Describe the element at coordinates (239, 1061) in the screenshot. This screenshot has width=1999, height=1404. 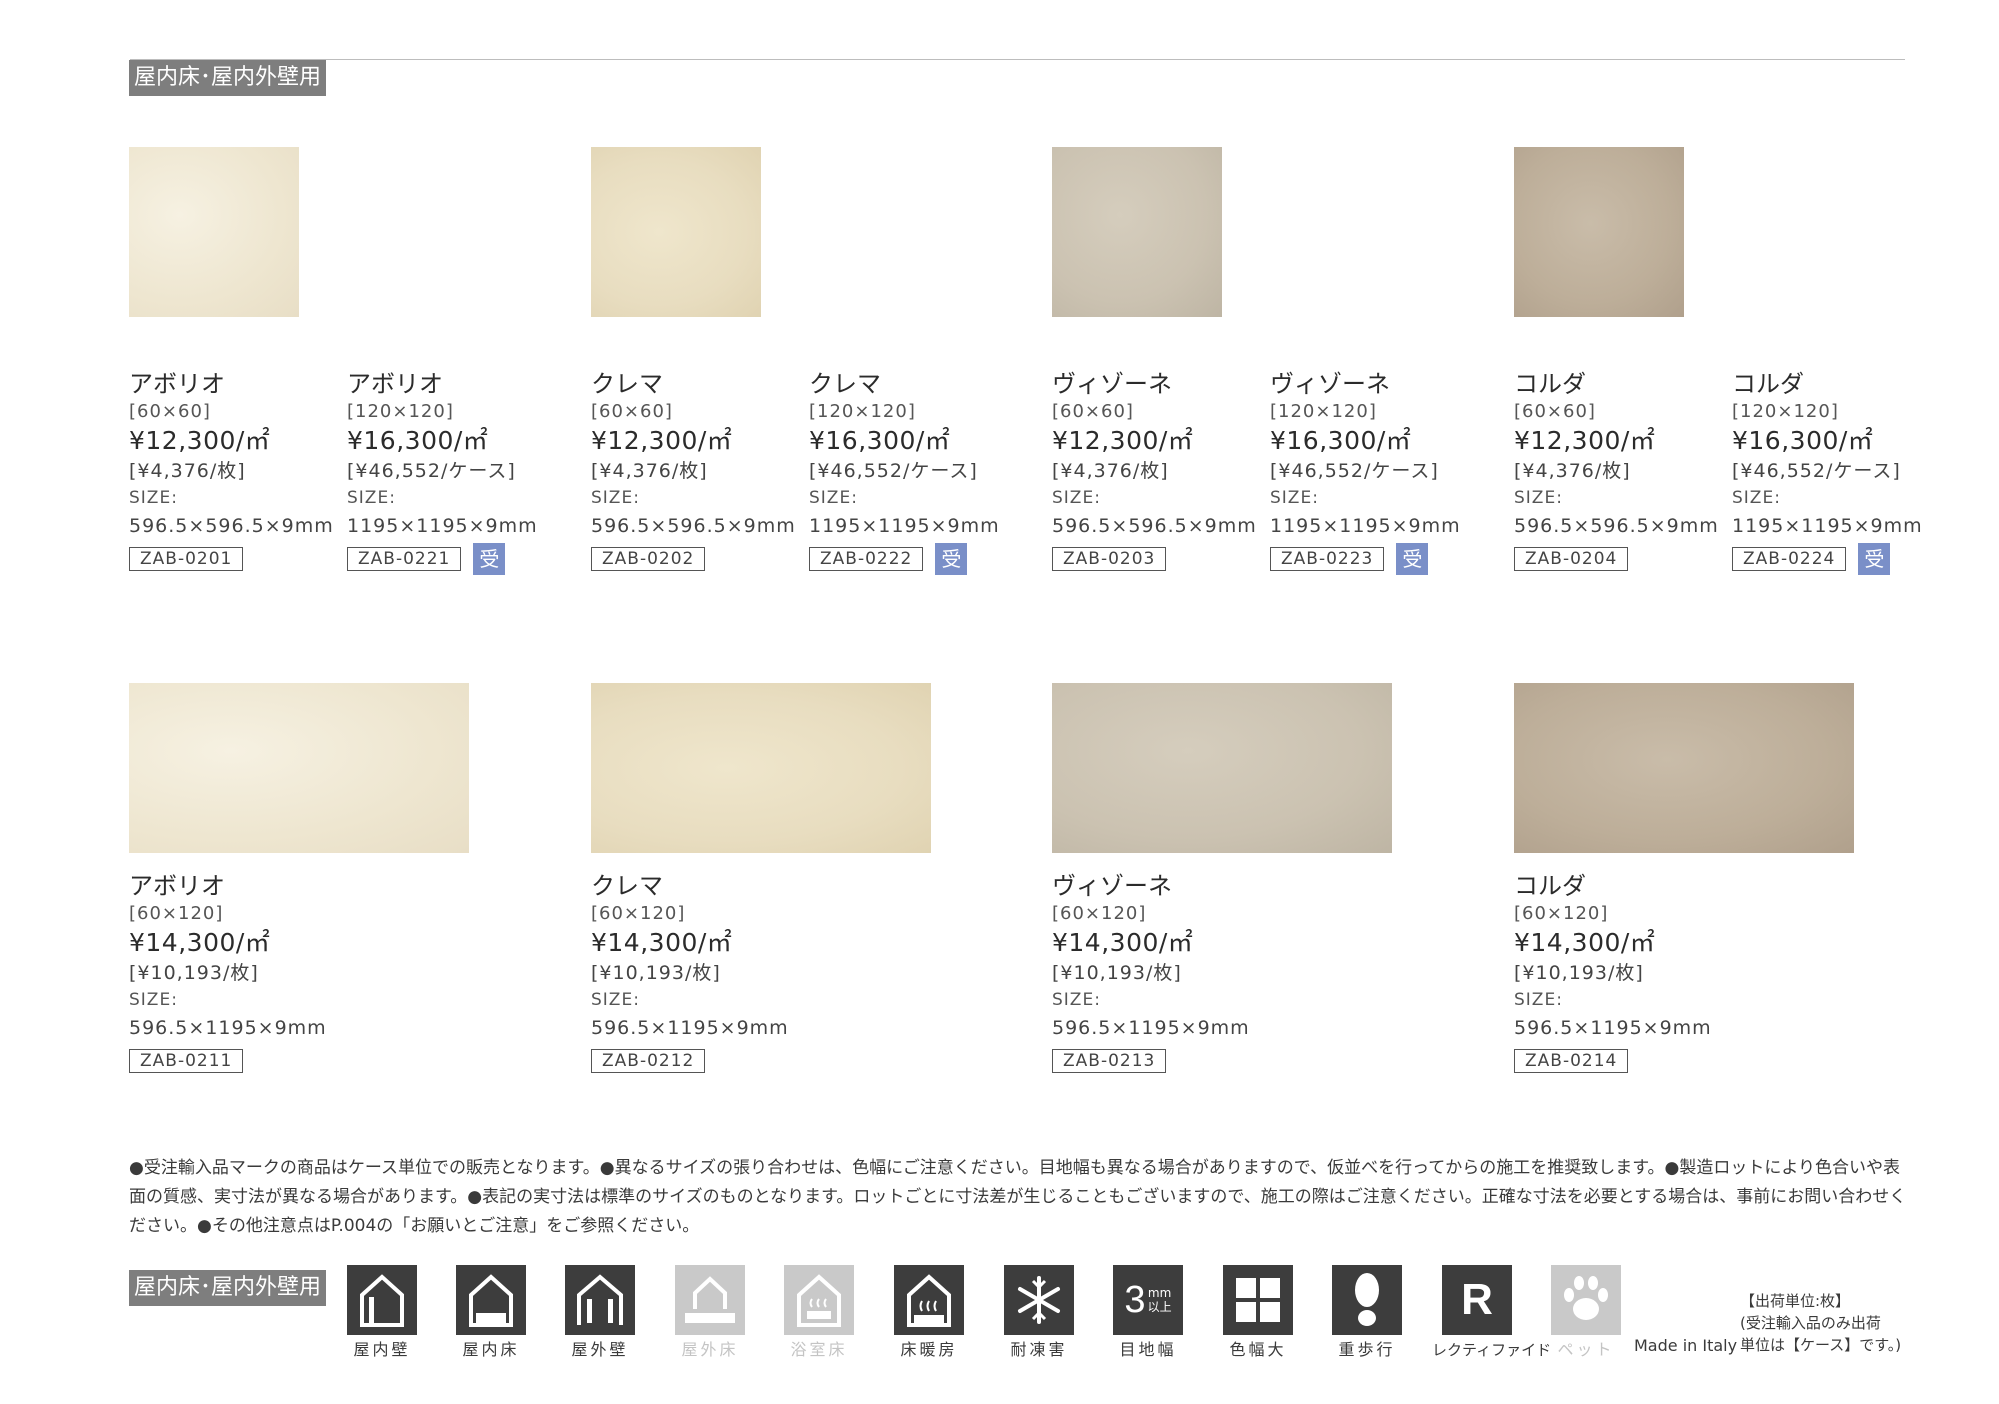
I see `code-row: ZAB-0211` at that location.